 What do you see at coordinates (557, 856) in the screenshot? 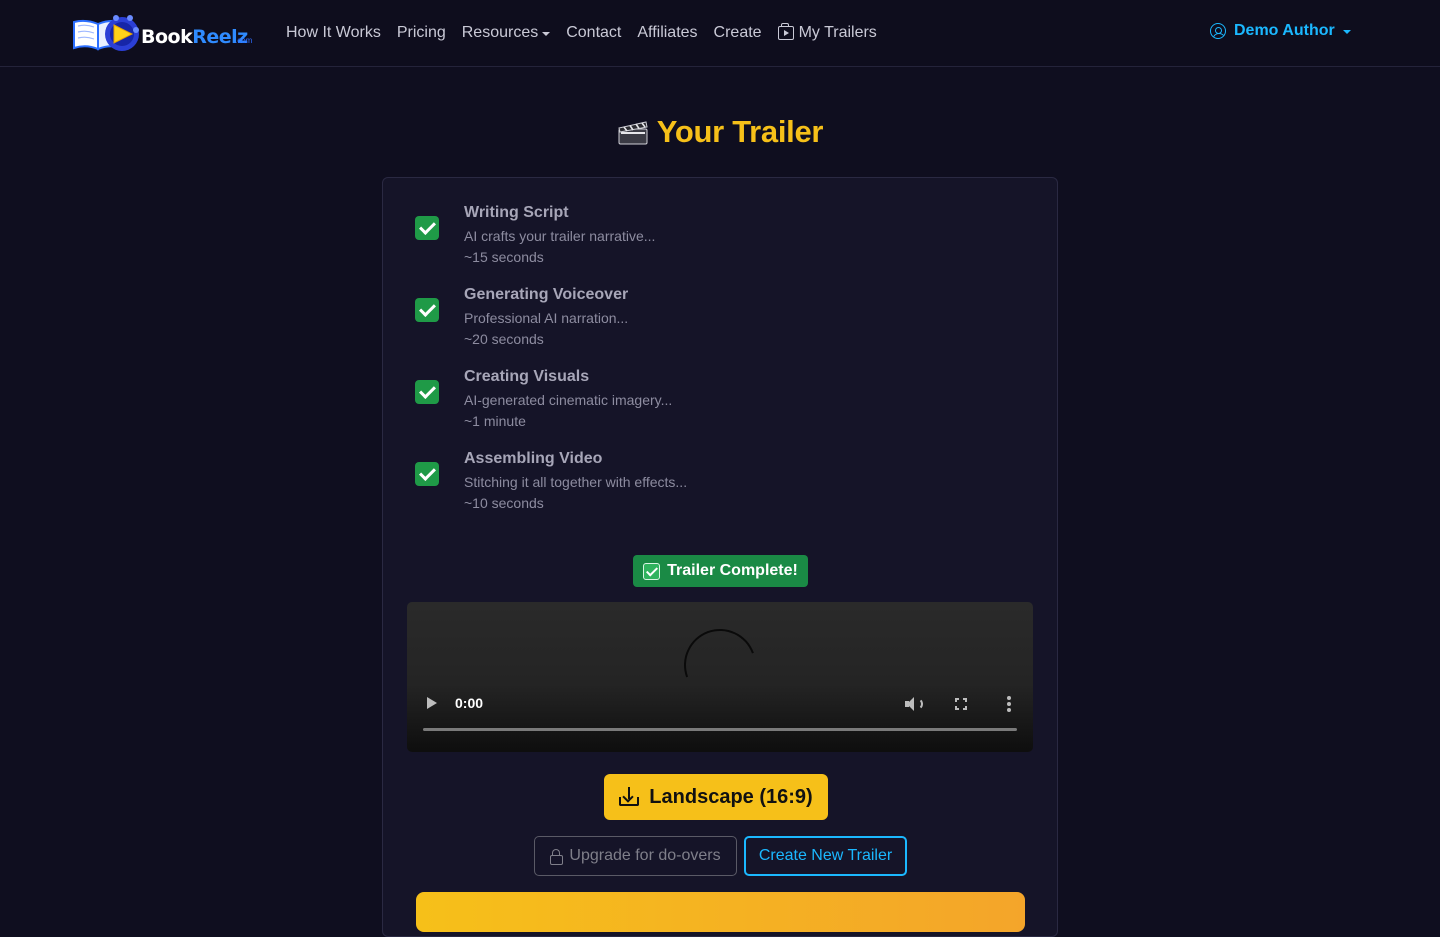
I see `lock-icon` at bounding box center [557, 856].